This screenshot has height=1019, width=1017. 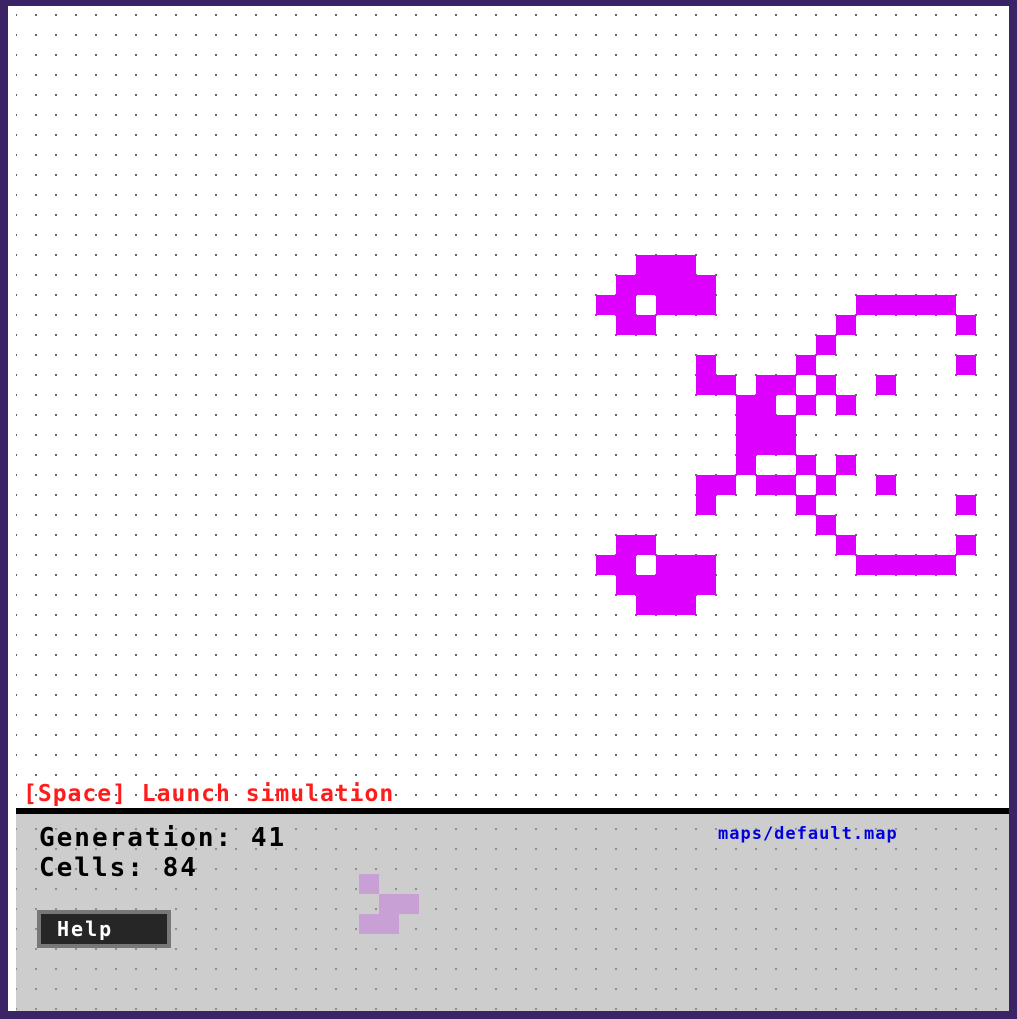 What do you see at coordinates (209, 794) in the screenshot?
I see `launch-hint: [Space] Launch simulation` at bounding box center [209, 794].